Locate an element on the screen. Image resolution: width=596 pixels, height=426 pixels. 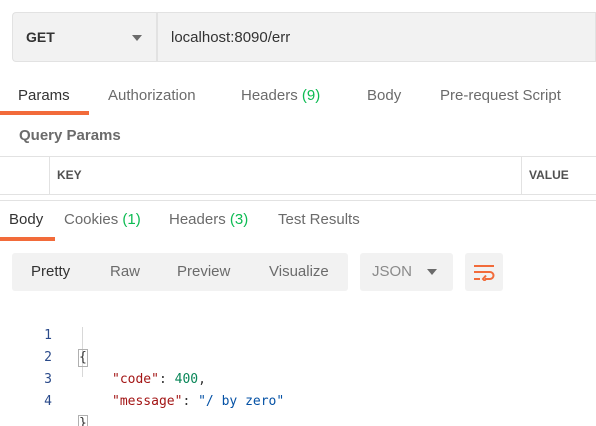
query-params-title: Query Params is located at coordinates (70, 135).